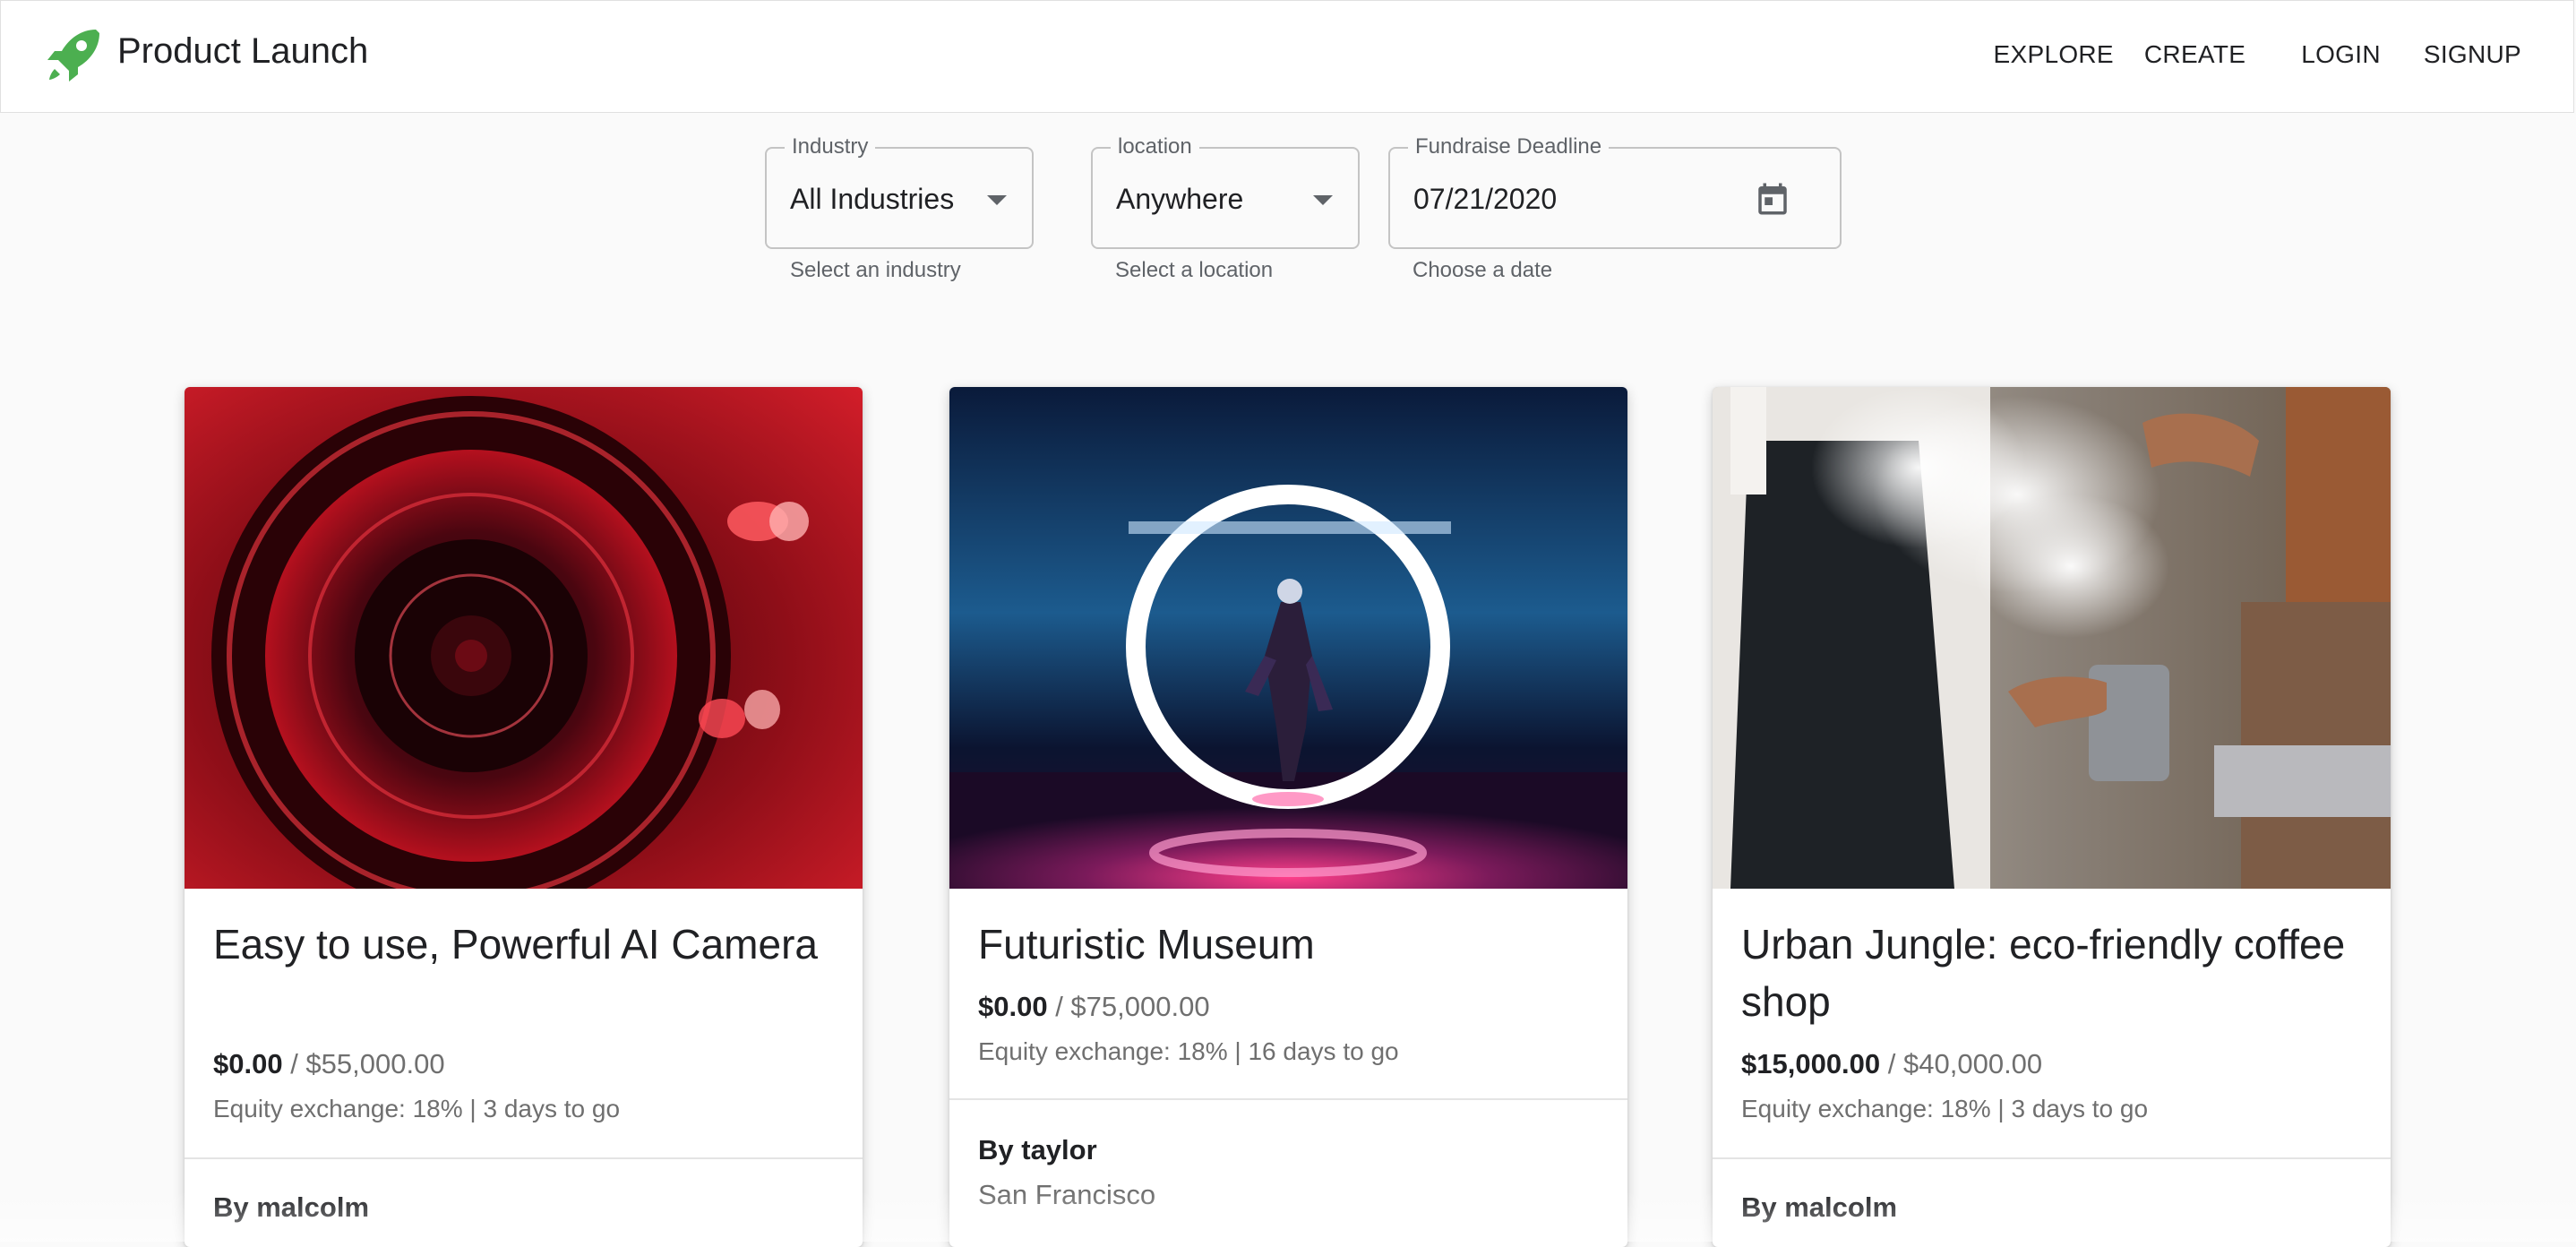 The height and width of the screenshot is (1247, 2576). Describe the element at coordinates (1132, 1006) in the screenshot. I see `card-goal-amount: / $75,000.00` at that location.